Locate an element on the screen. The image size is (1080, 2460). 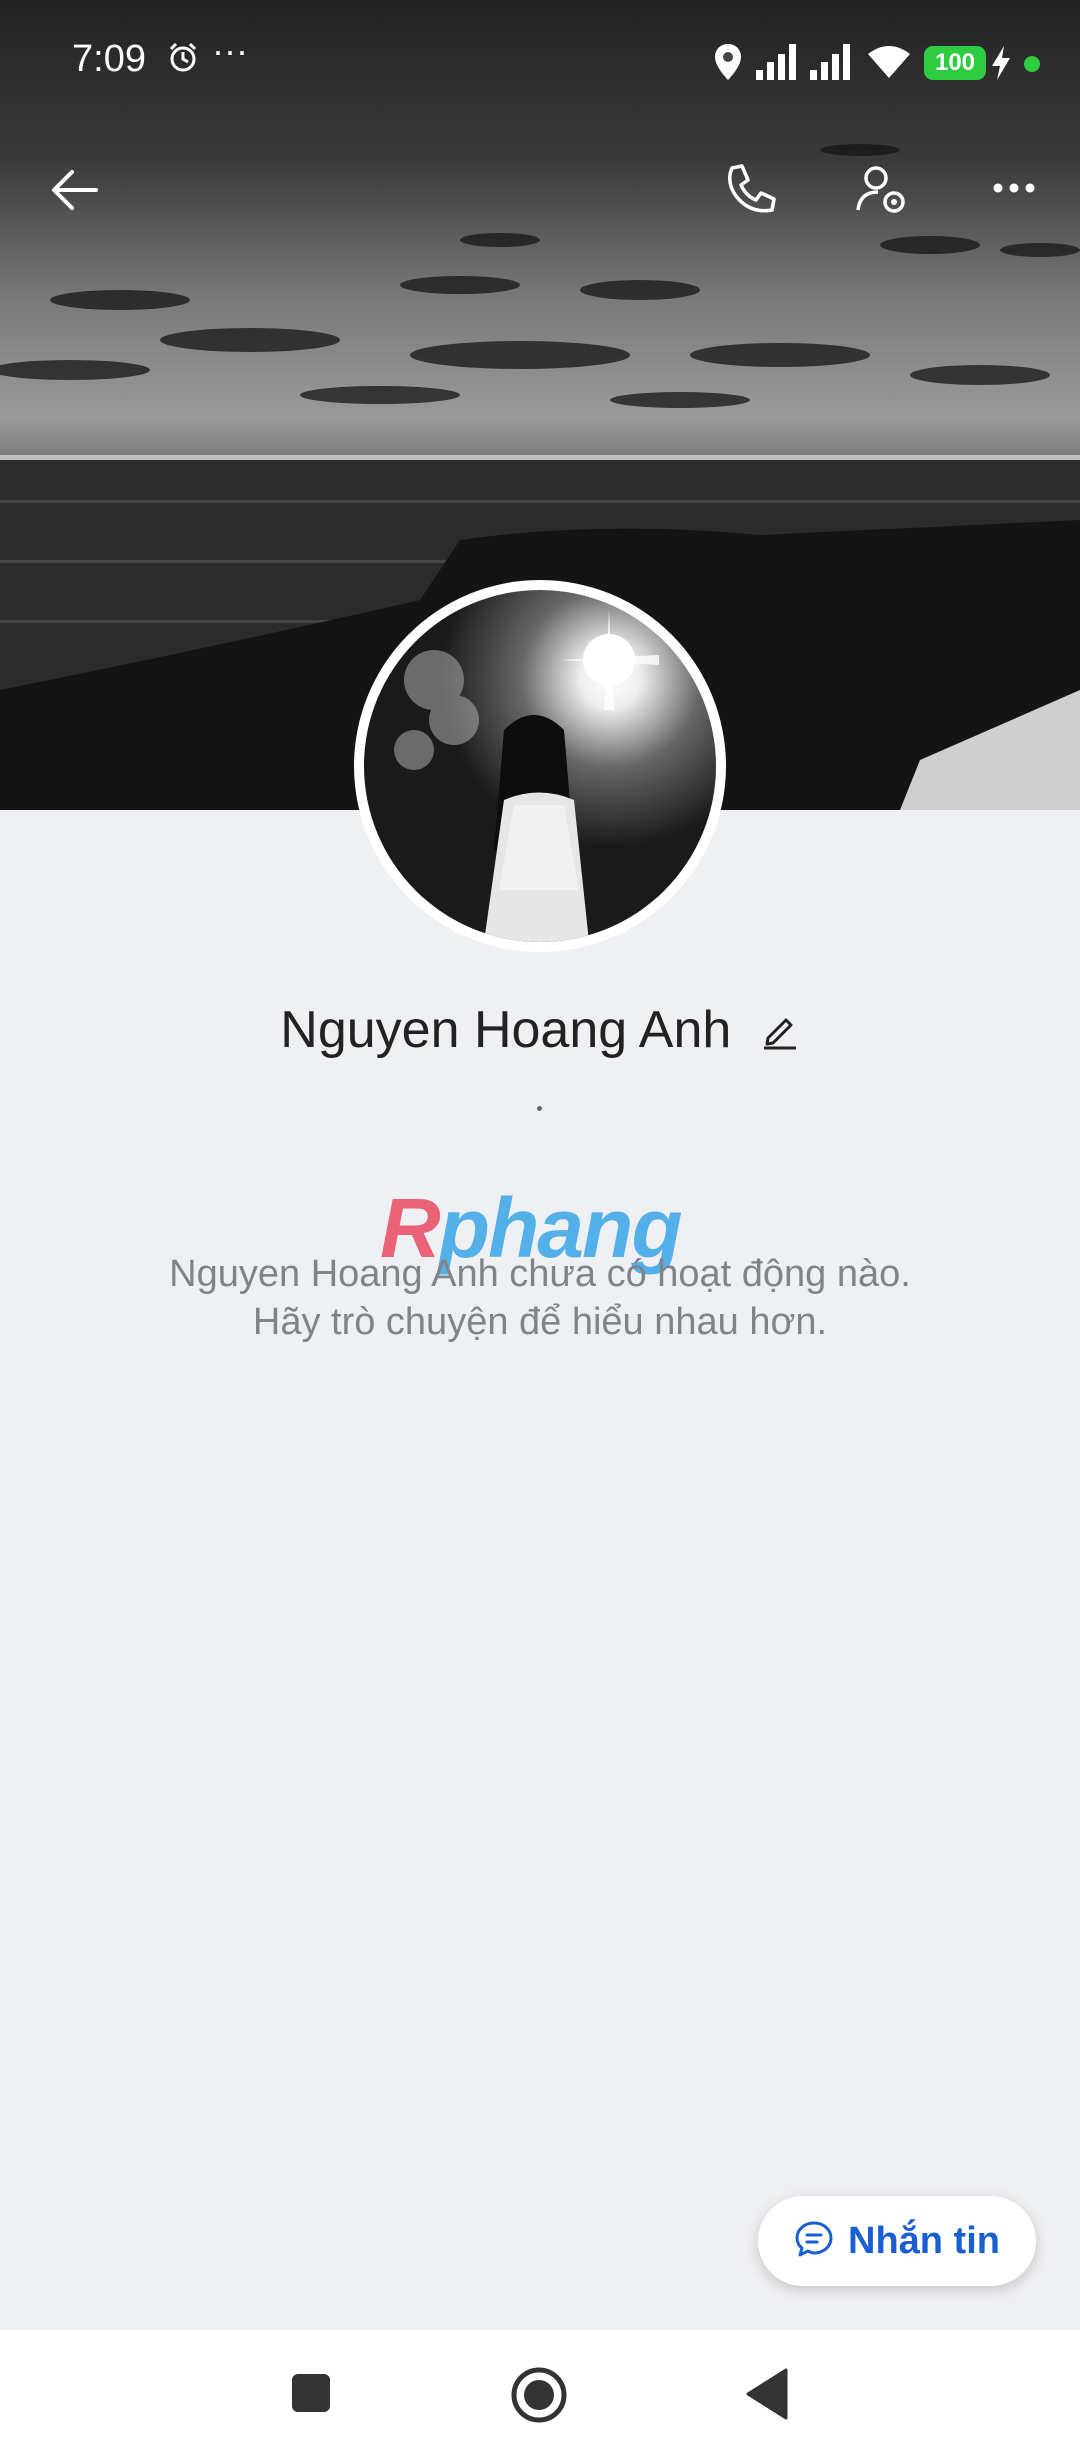
send-message-label: Nhắn tin is located at coordinates (924, 2240).